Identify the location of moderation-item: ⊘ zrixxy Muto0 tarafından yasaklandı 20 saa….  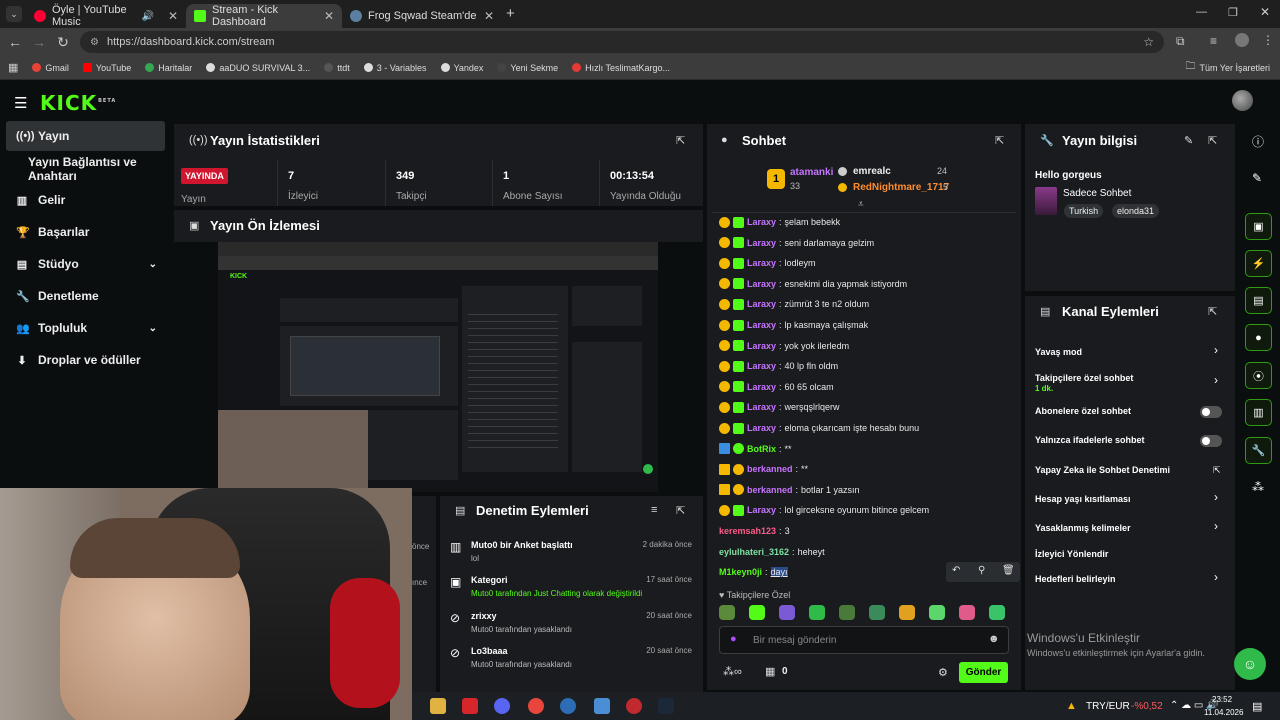
(574, 628).